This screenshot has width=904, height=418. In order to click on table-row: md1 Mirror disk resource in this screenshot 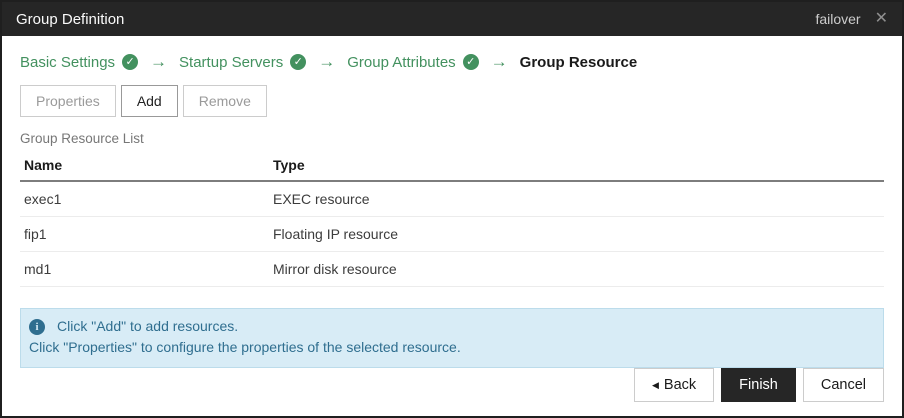, I will do `click(452, 269)`.